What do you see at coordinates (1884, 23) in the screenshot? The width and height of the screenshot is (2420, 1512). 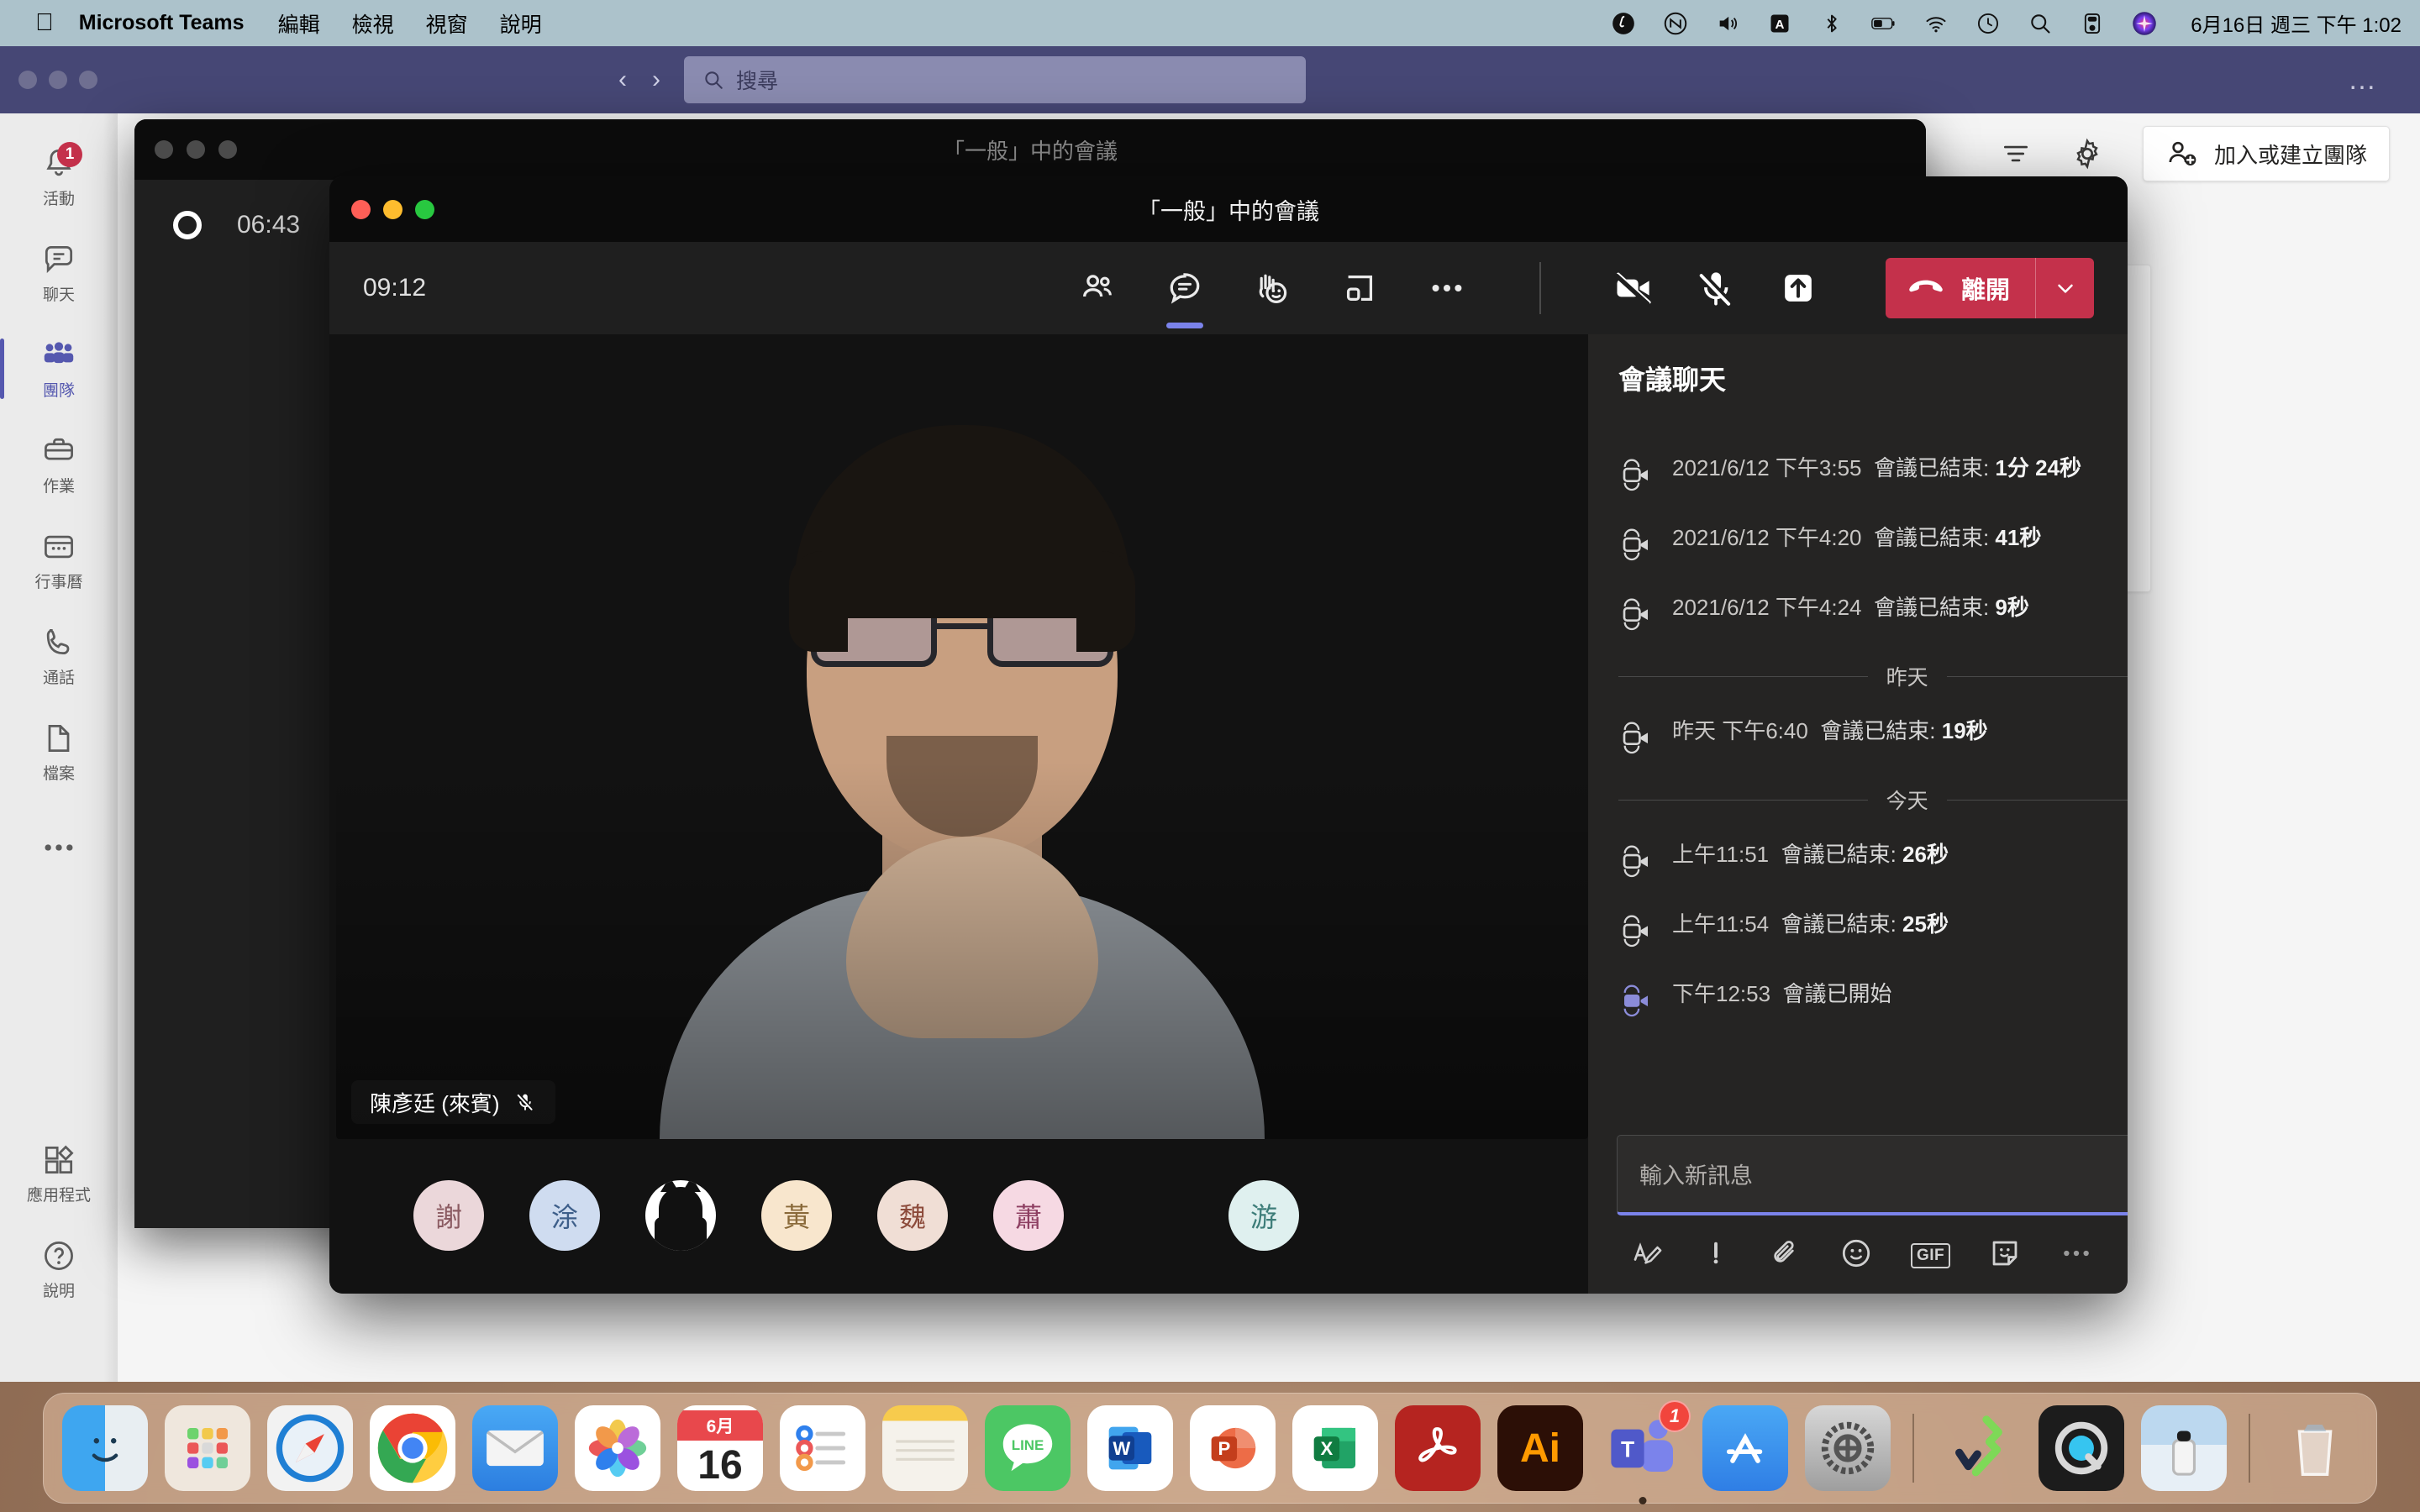 I see `battery-icon` at bounding box center [1884, 23].